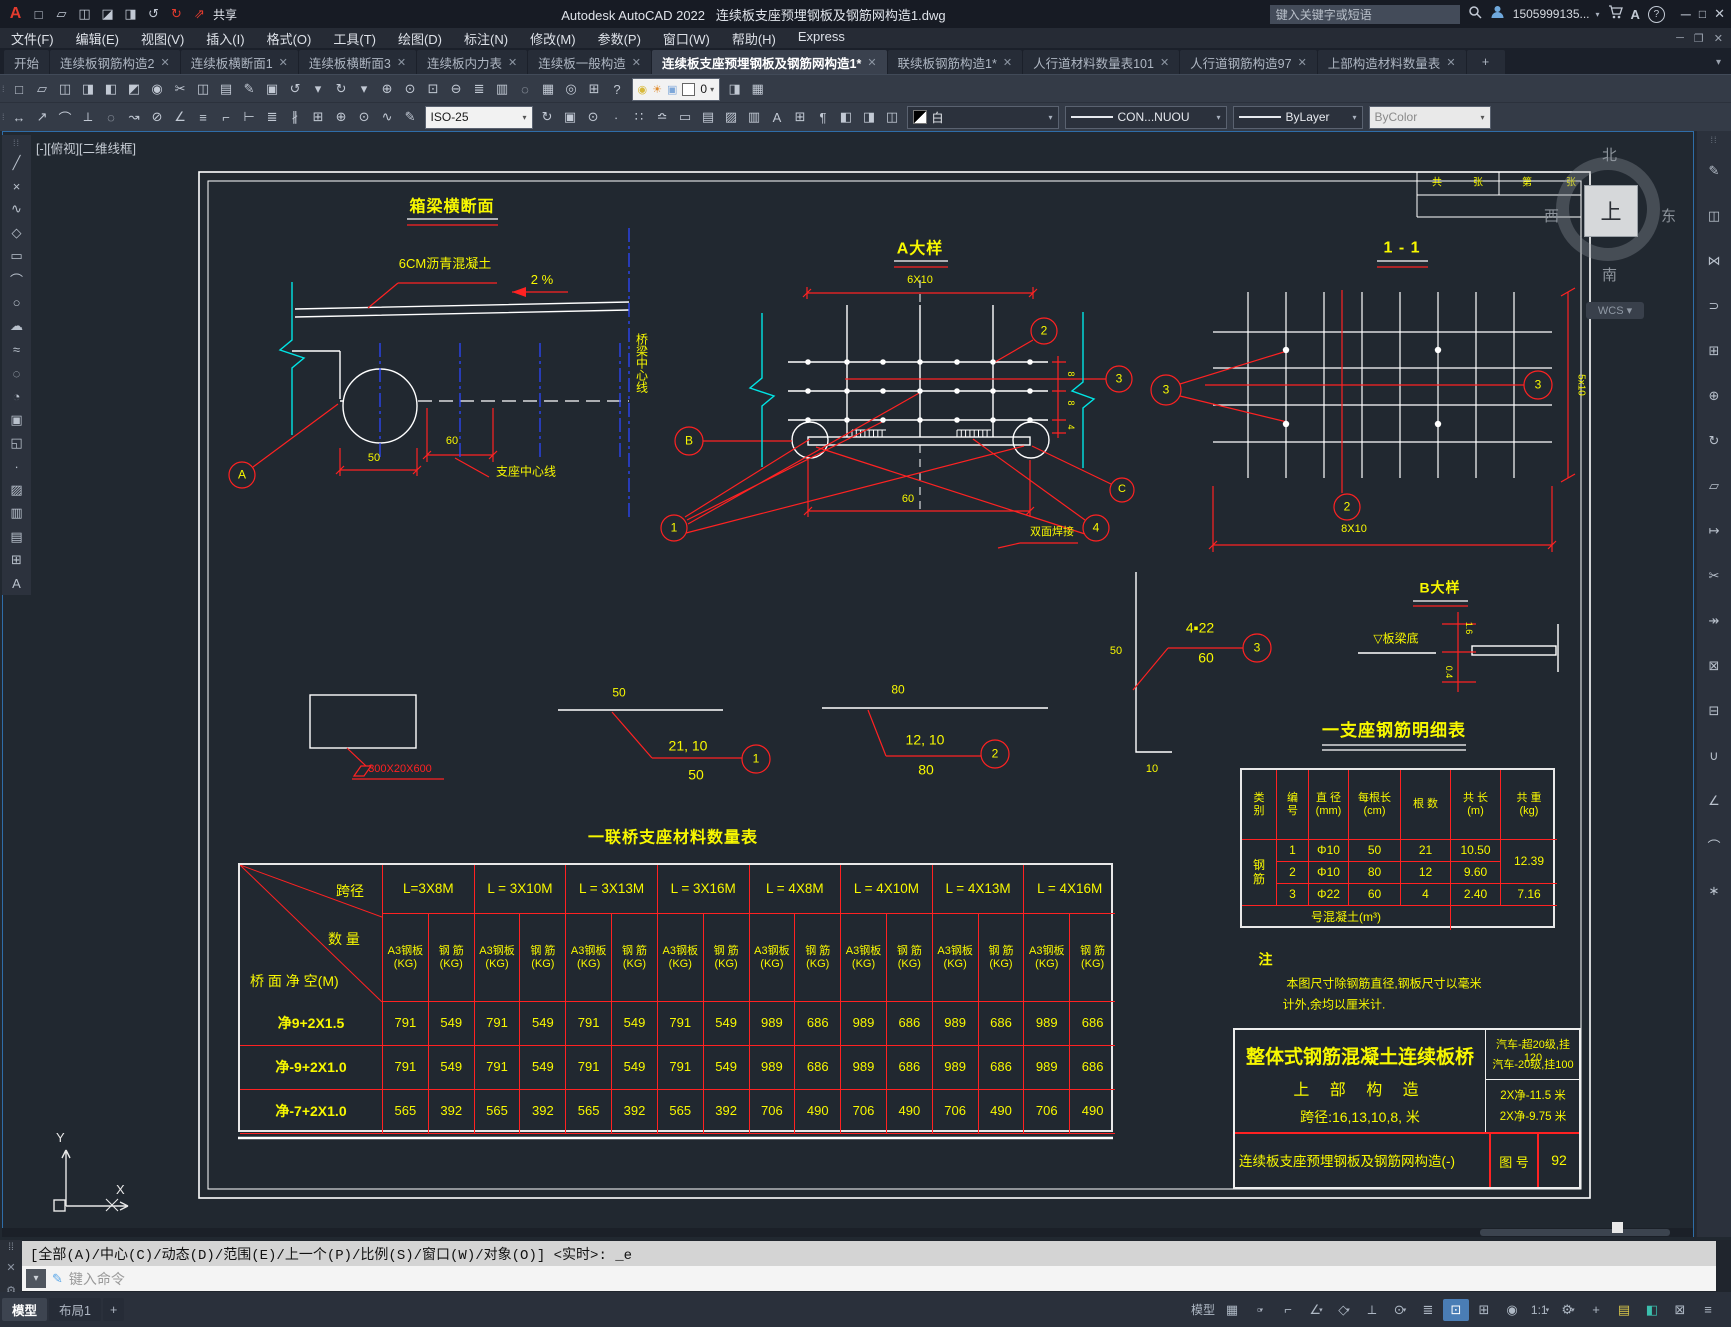  Describe the element at coordinates (1714, 305) in the screenshot. I see `offset-icon: ⊃` at that location.